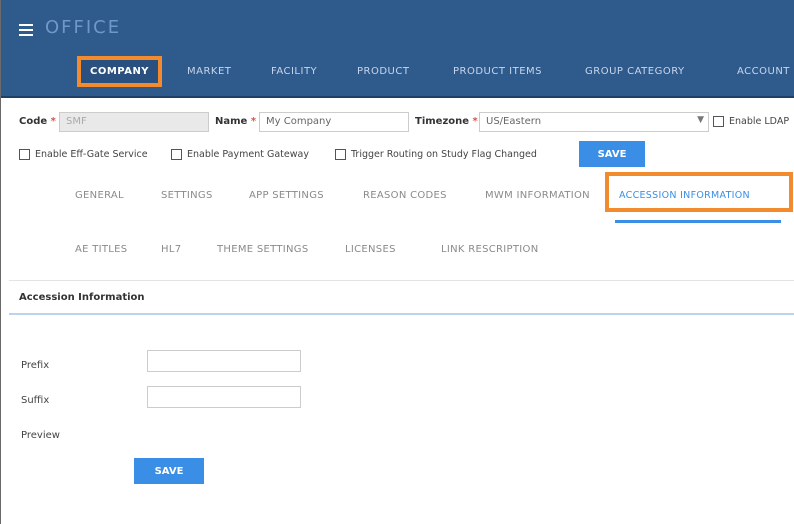  What do you see at coordinates (101, 249) in the screenshot?
I see `tab-ae-titles: AE TITLES` at bounding box center [101, 249].